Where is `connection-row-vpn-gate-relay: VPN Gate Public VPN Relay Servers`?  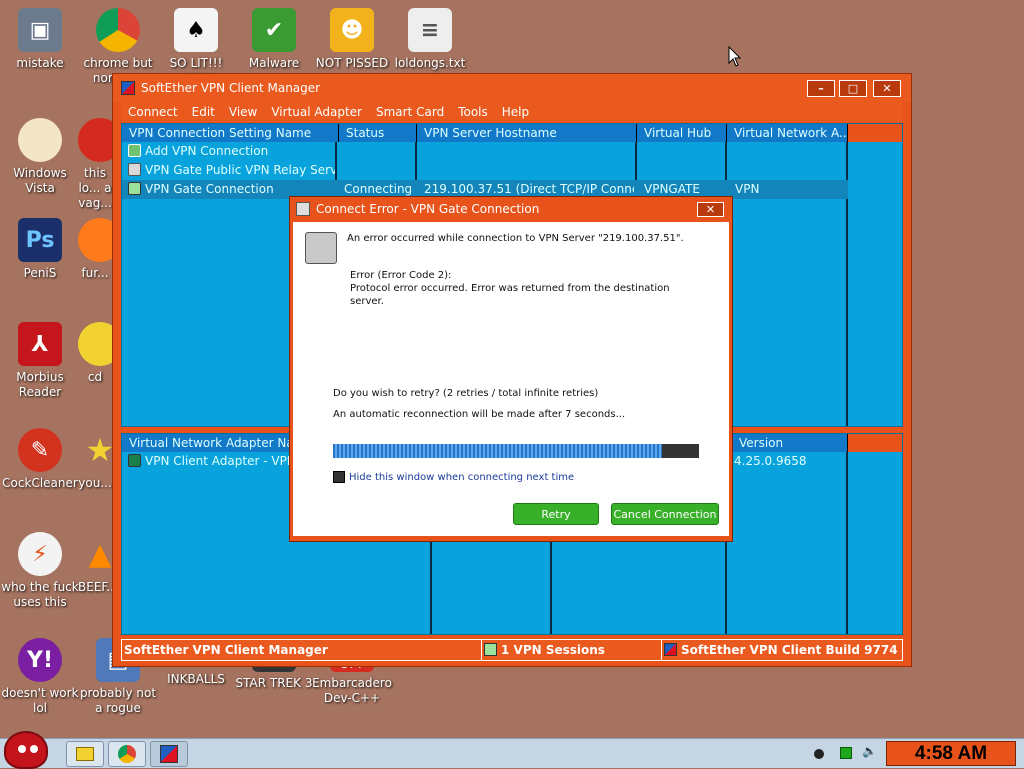 connection-row-vpn-gate-relay: VPN Gate Public VPN Relay Servers is located at coordinates (485, 170).